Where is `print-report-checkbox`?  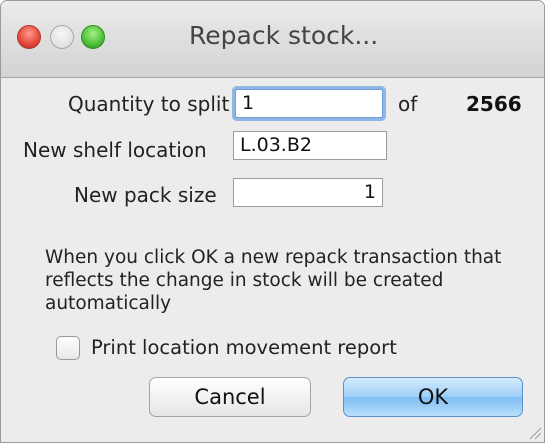 print-report-checkbox is located at coordinates (68, 348).